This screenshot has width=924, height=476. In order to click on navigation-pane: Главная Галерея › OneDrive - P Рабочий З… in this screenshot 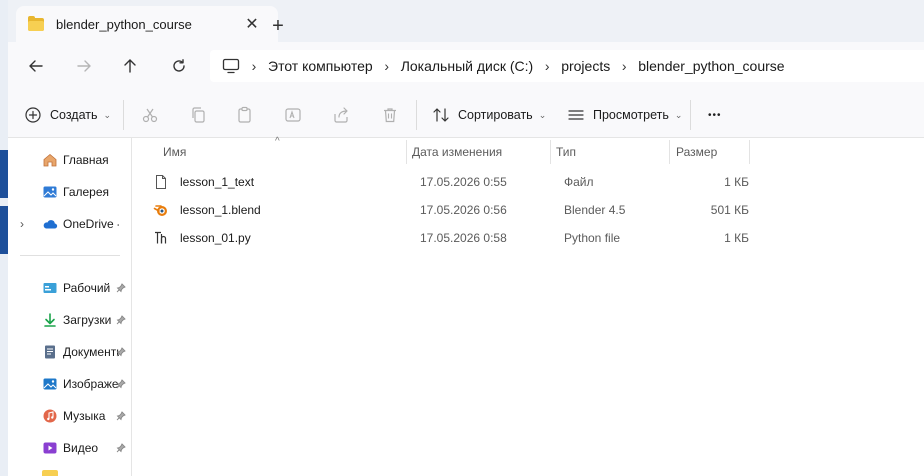, I will do `click(70, 307)`.